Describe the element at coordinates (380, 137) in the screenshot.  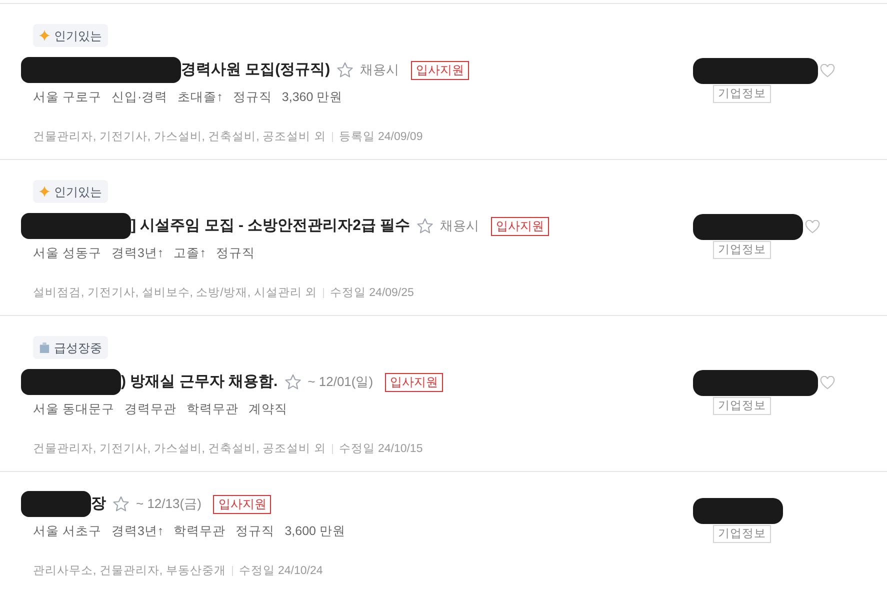
I see `post-date: 등록일 24/09/09` at that location.